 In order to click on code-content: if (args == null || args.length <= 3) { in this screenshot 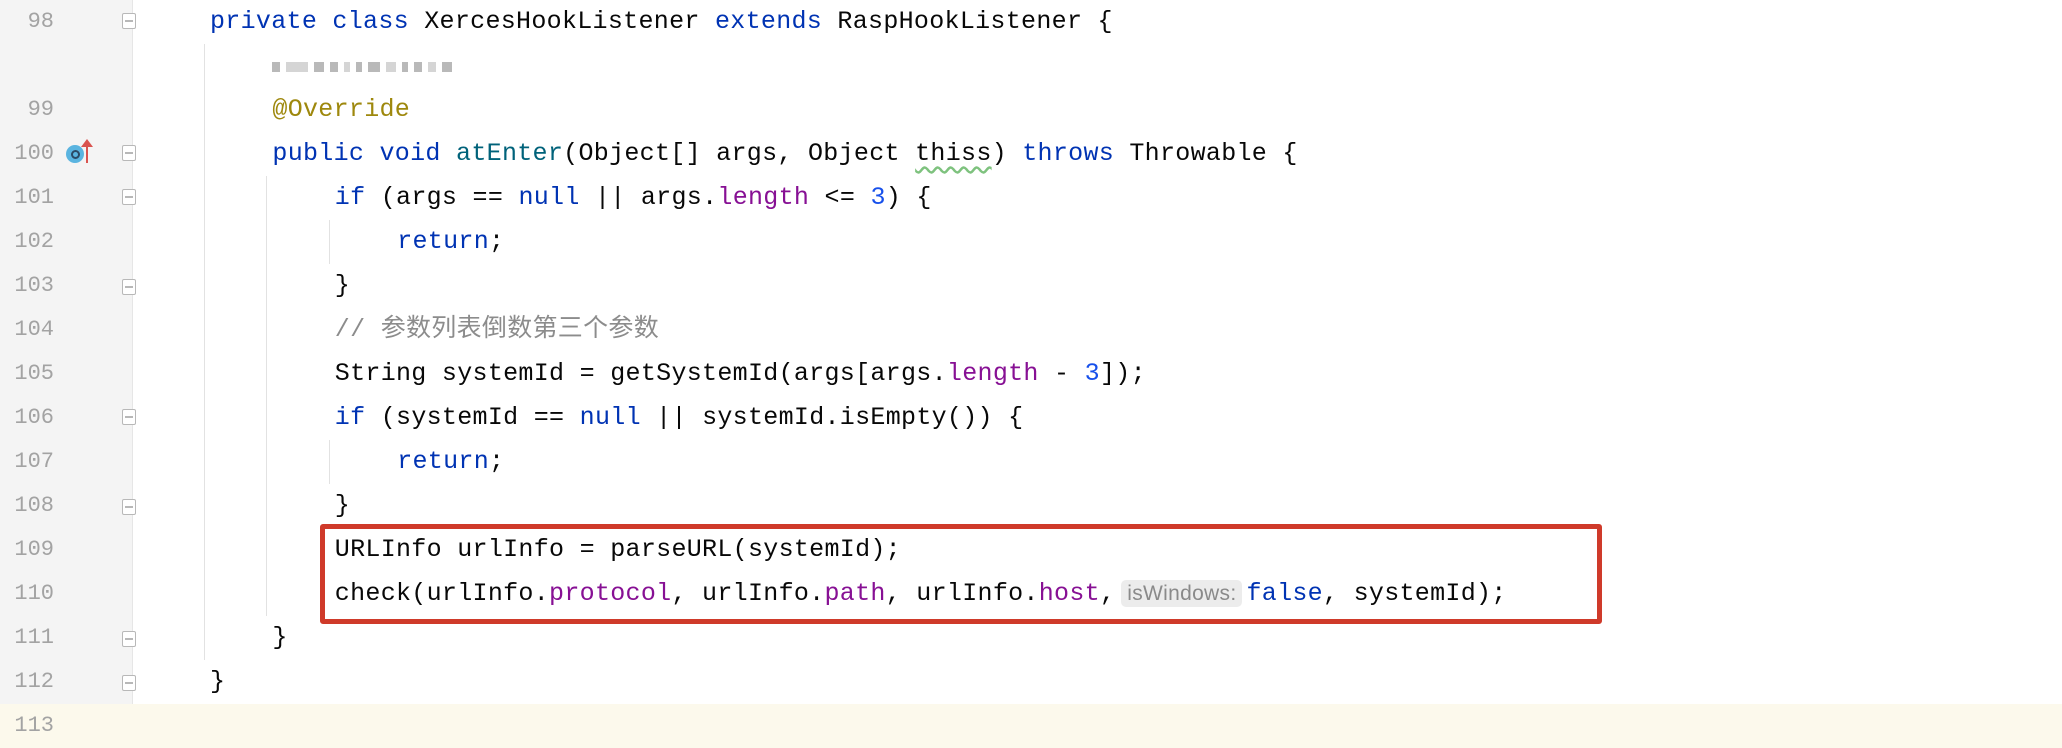, I will do `click(633, 198)`.